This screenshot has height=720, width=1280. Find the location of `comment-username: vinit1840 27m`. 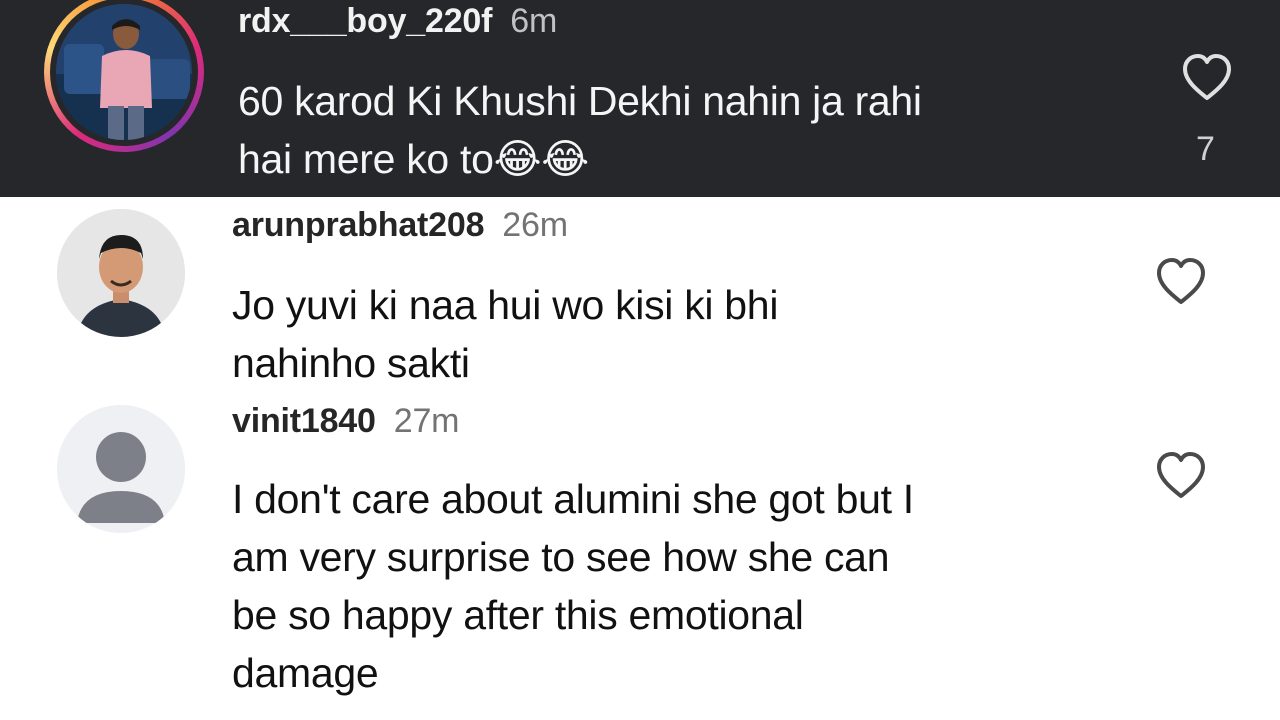

comment-username: vinit1840 27m is located at coordinates (345, 421).